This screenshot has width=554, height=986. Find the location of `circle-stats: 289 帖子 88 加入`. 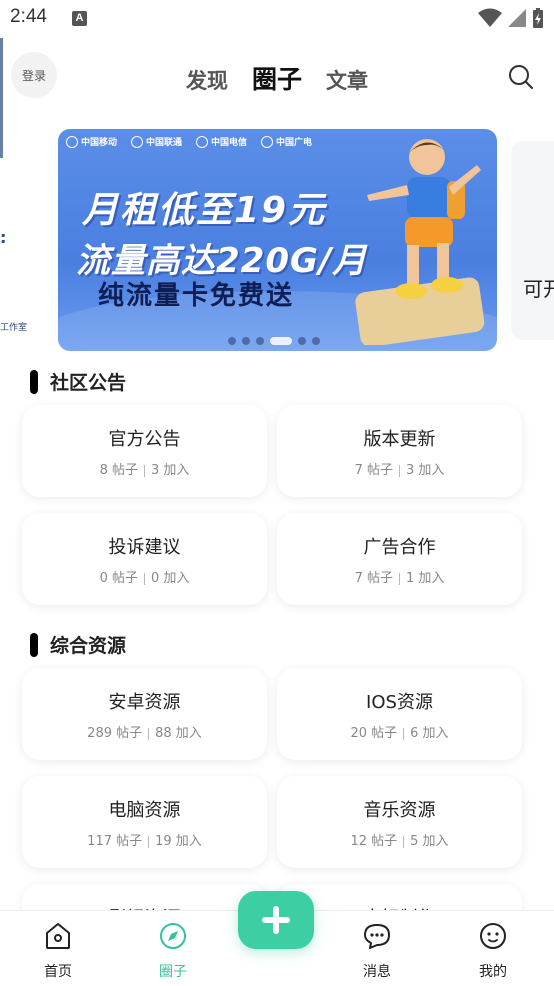

circle-stats: 289 帖子 88 加入 is located at coordinates (144, 733).